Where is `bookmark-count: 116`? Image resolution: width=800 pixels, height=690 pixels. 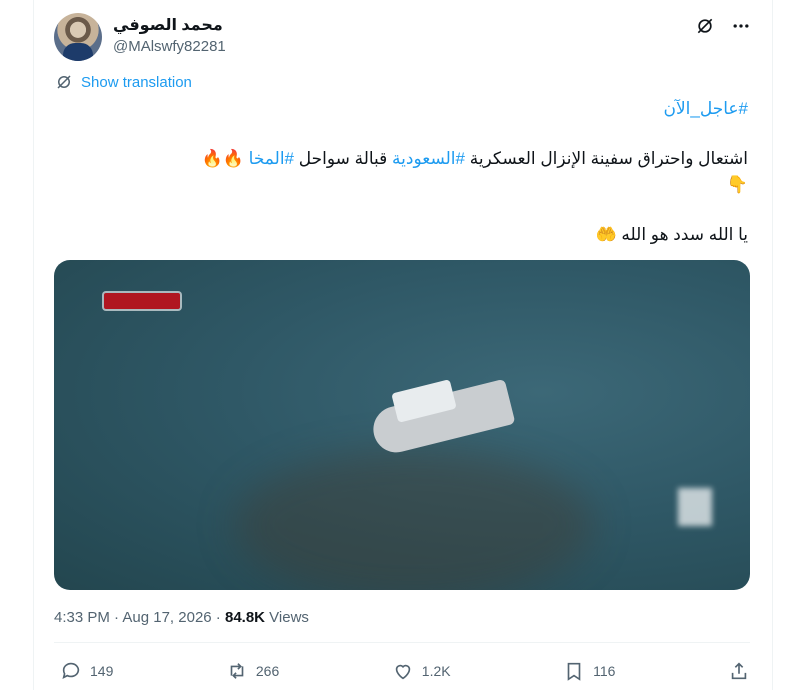 bookmark-count: 116 is located at coordinates (604, 671).